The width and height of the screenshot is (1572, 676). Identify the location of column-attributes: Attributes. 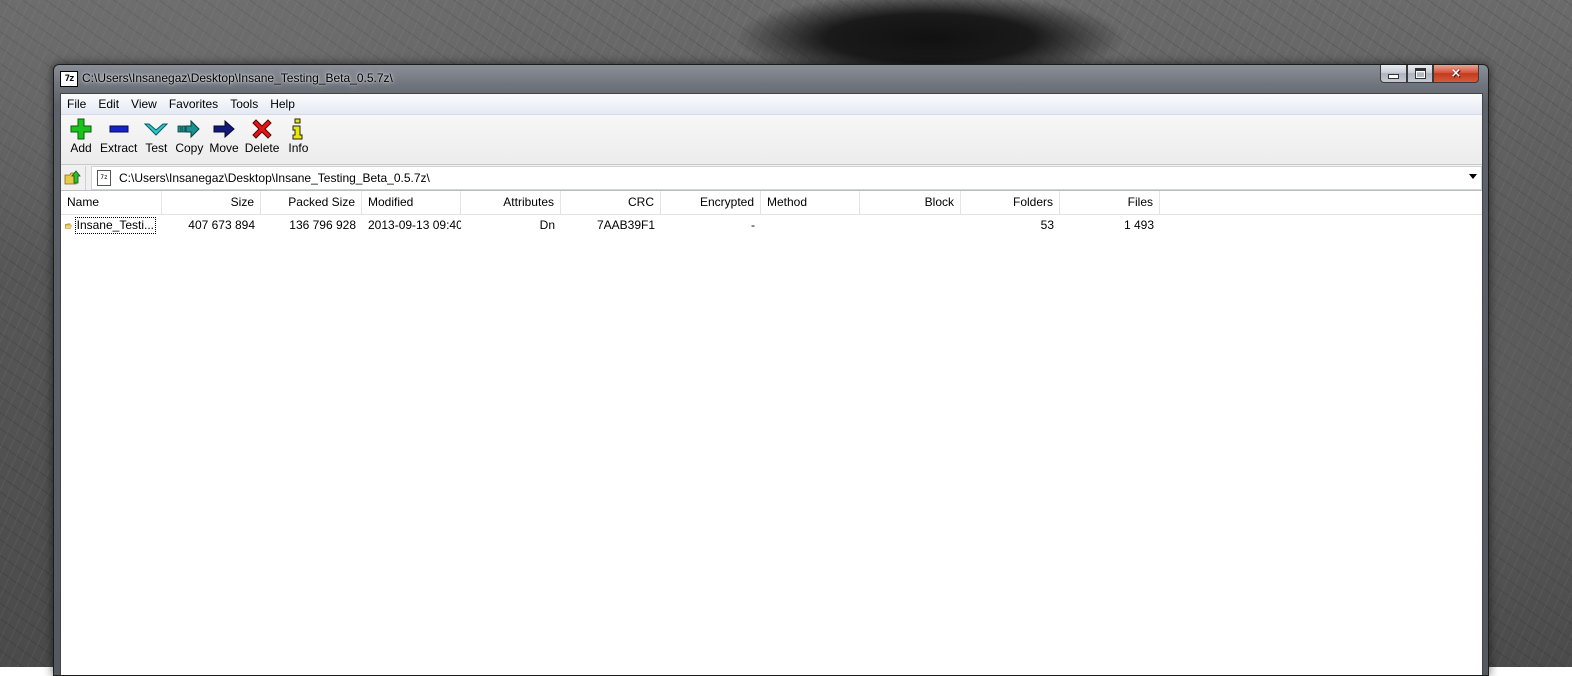
(511, 202).